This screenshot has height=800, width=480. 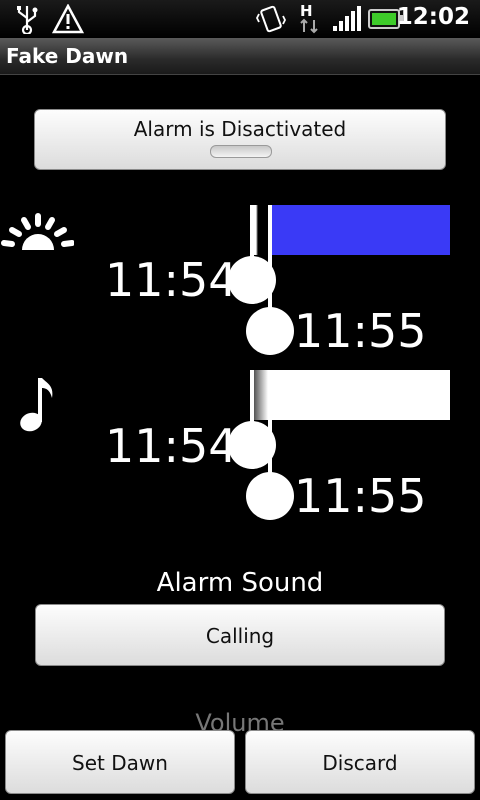 I want to click on signal-icon, so click(x=347, y=18).